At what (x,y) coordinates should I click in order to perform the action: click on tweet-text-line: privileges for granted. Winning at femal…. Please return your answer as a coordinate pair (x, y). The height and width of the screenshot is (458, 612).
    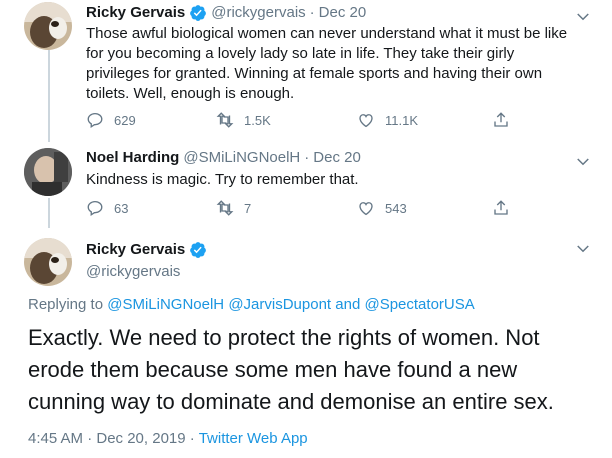
    Looking at the image, I should click on (314, 73).